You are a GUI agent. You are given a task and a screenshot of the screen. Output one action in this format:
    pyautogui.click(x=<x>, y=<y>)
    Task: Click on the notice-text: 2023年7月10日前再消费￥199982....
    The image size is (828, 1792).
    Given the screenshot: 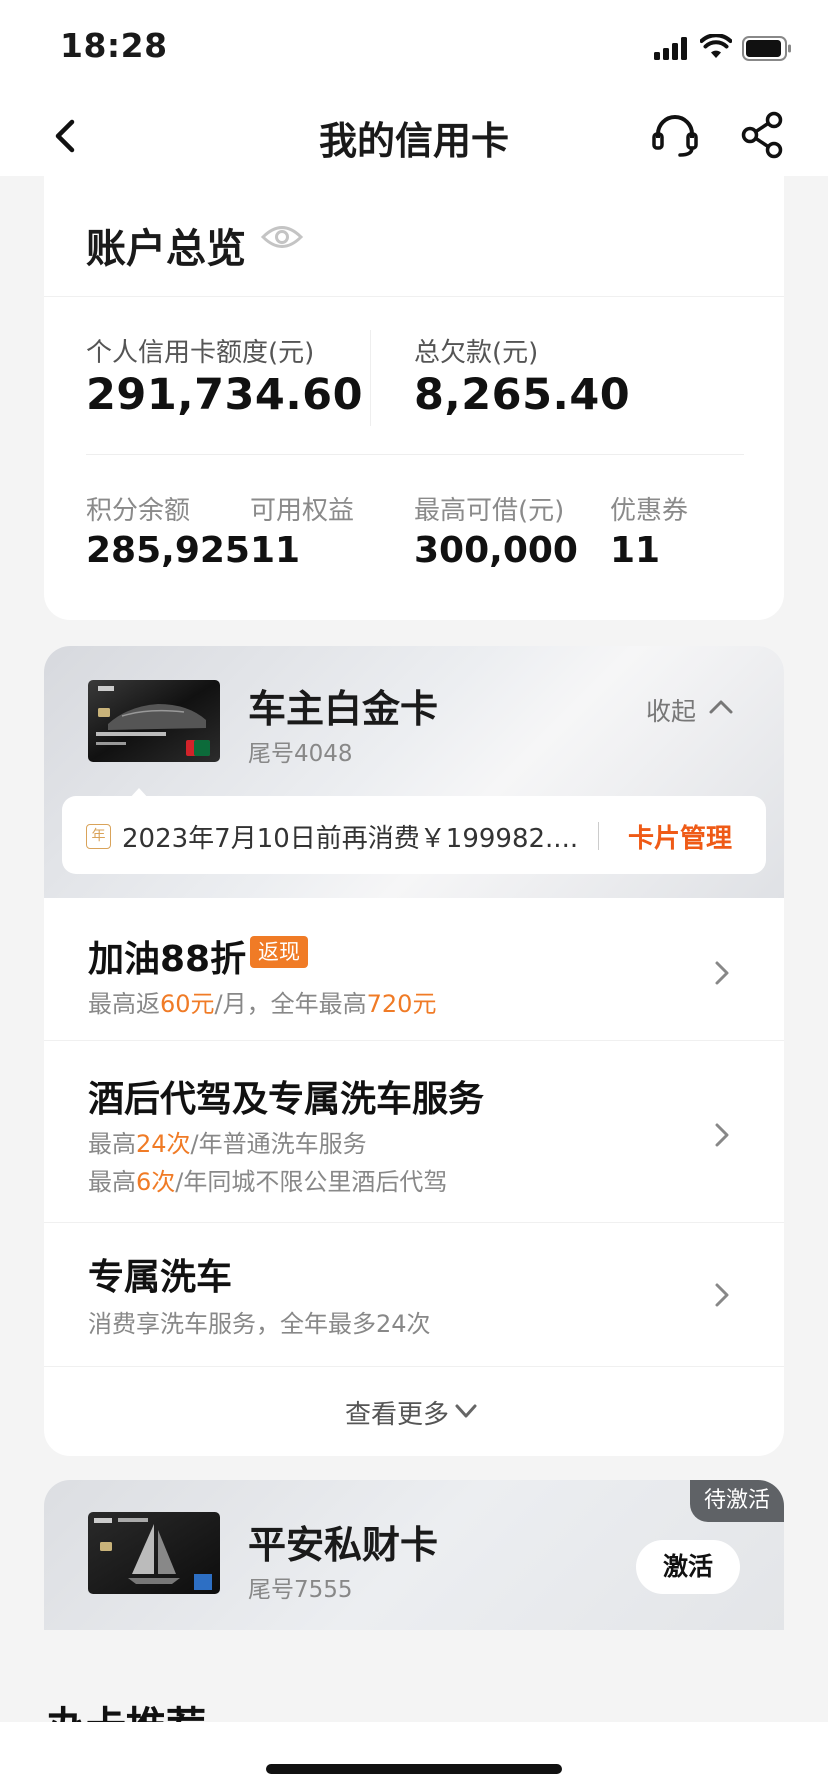 What is the action you would take?
    pyautogui.click(x=350, y=839)
    